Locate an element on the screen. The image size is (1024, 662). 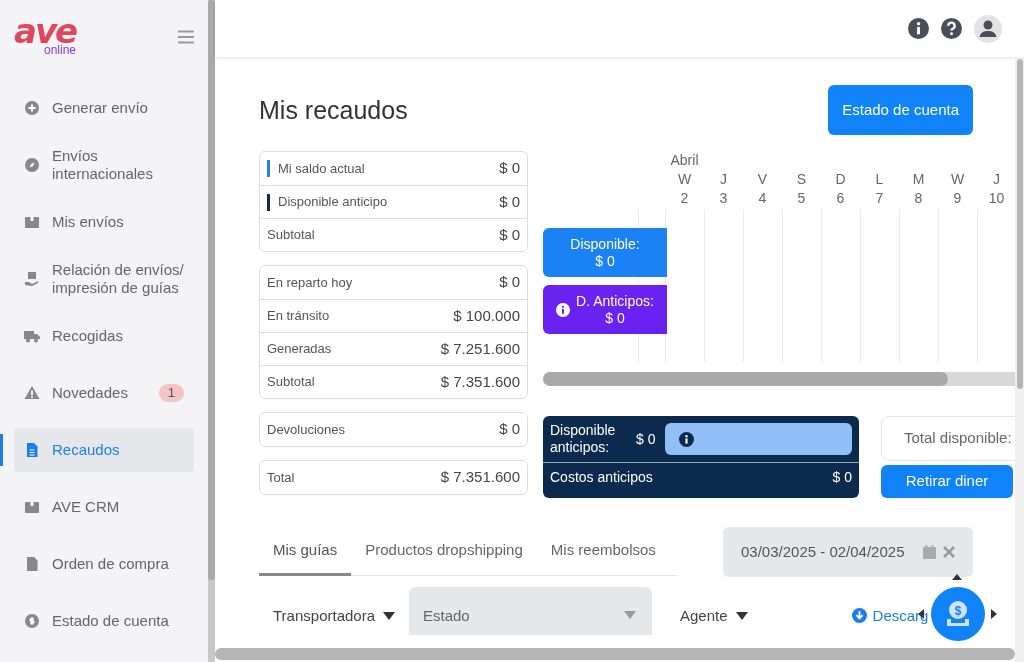
agent-dropdown: Agente is located at coordinates (714, 615).